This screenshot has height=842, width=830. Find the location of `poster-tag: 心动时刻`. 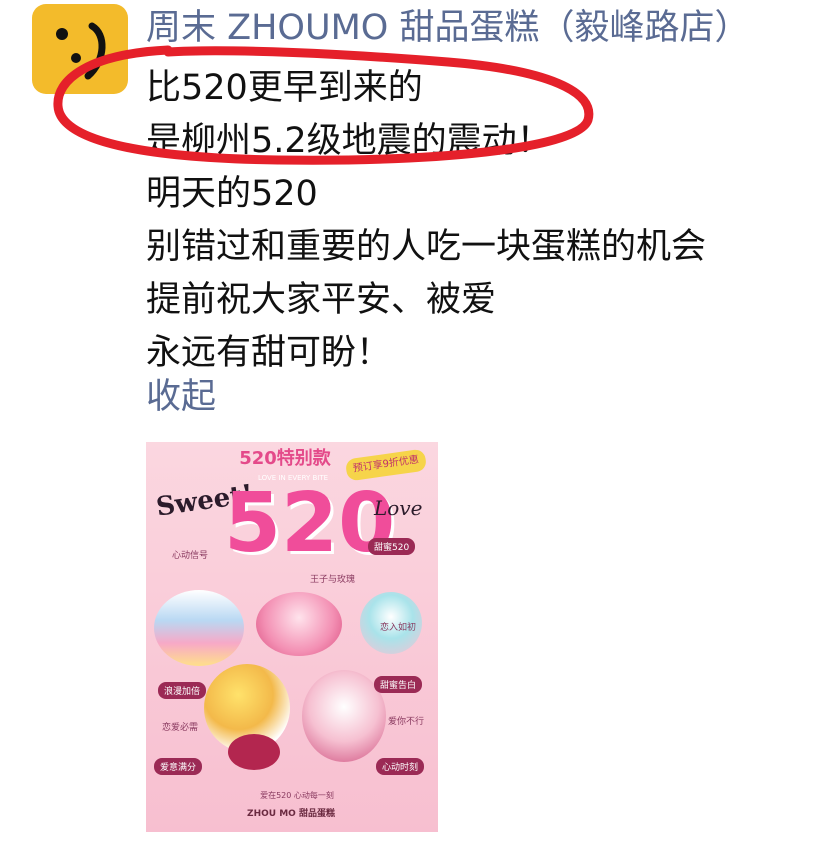

poster-tag: 心动时刻 is located at coordinates (400, 766).